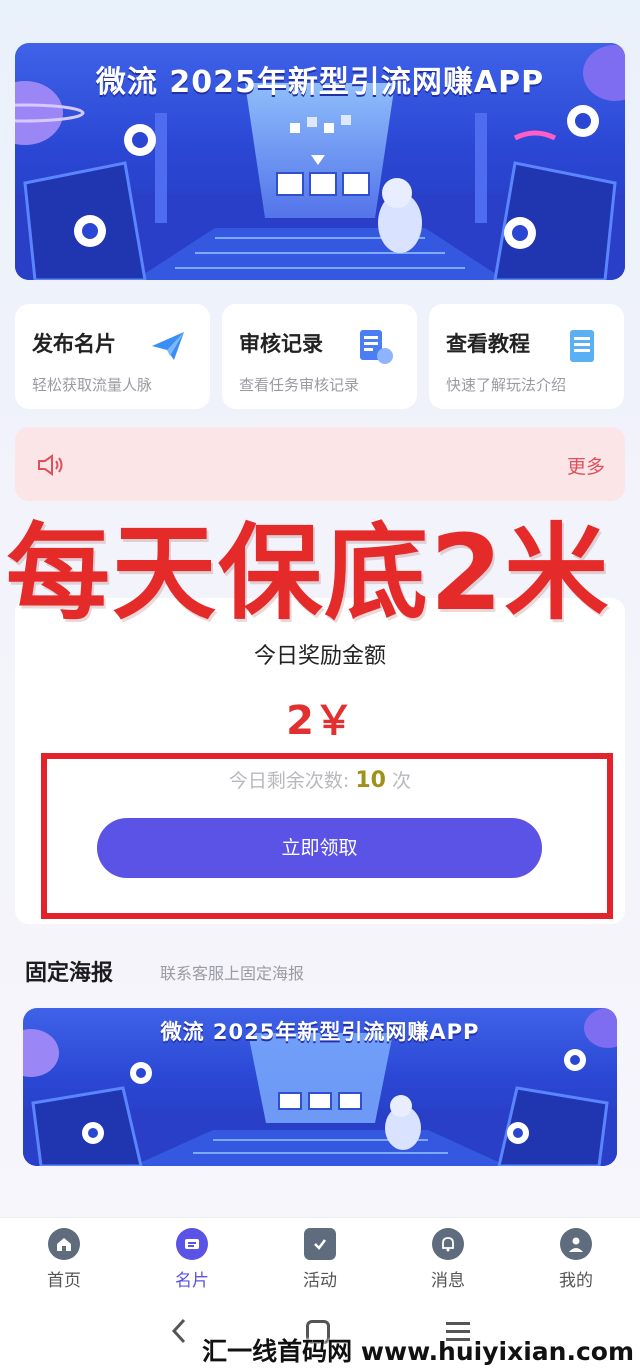  I want to click on nav-label: 活动, so click(320, 1281).